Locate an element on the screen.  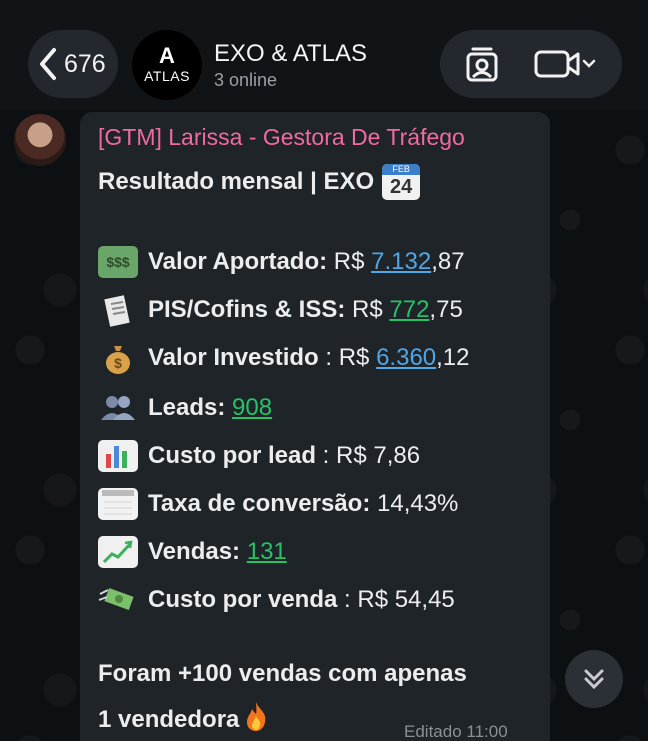
row-taxa-conversao: Taxa de conversão: 14,43% is located at coordinates (278, 504).